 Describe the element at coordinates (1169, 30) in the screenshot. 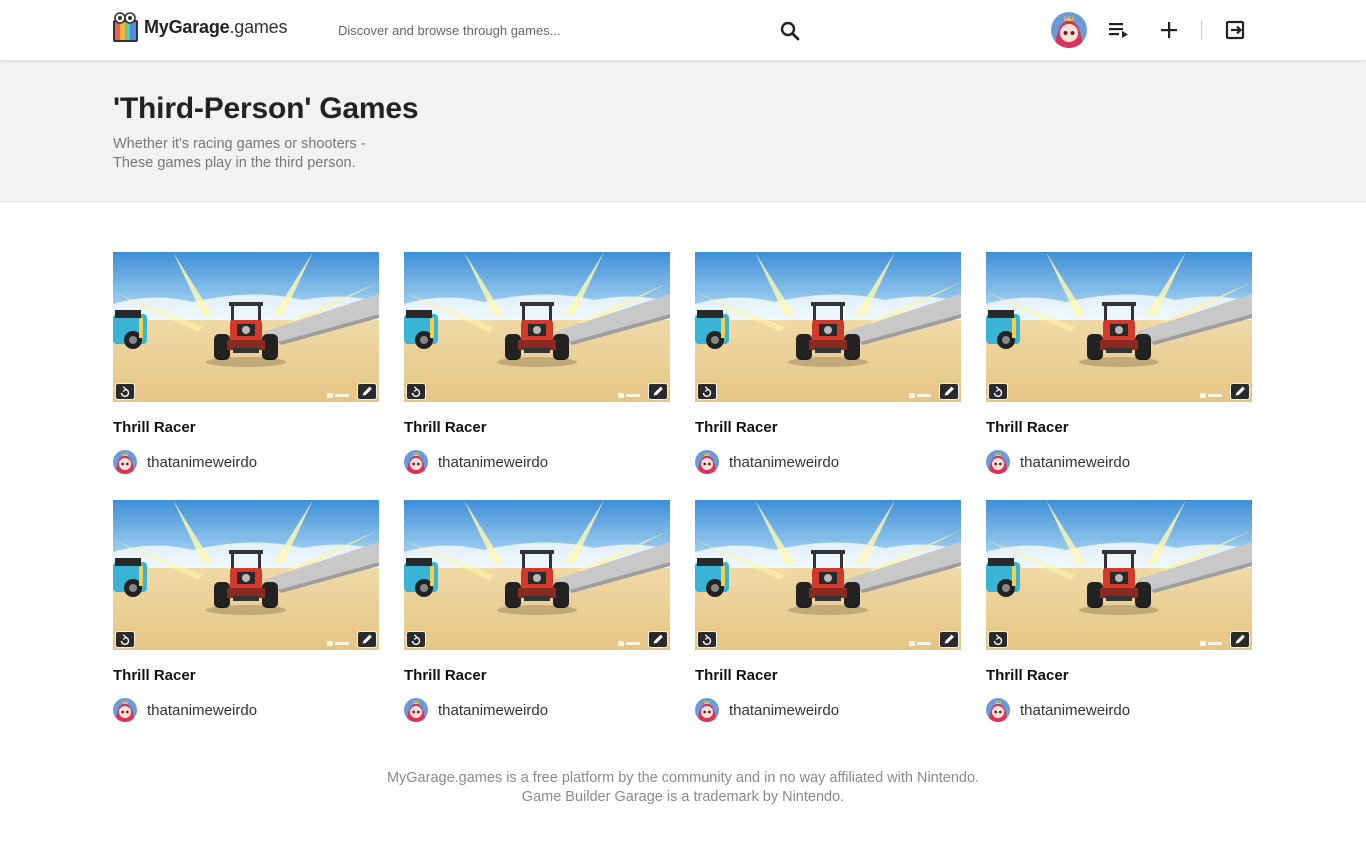

I see `add-icon` at that location.